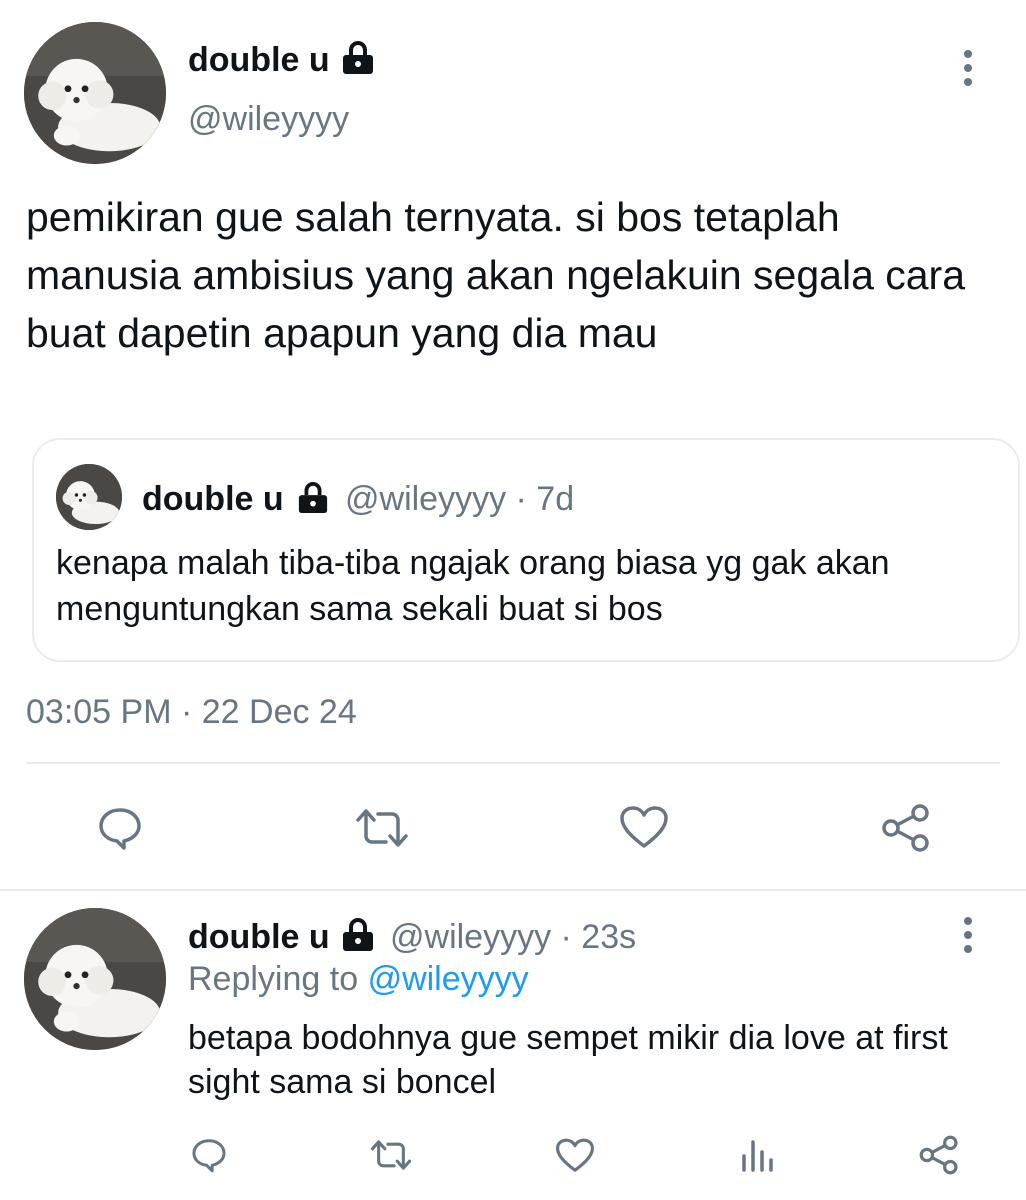 This screenshot has width=1026, height=1200. I want to click on quoted-display-name: double u, so click(213, 499).